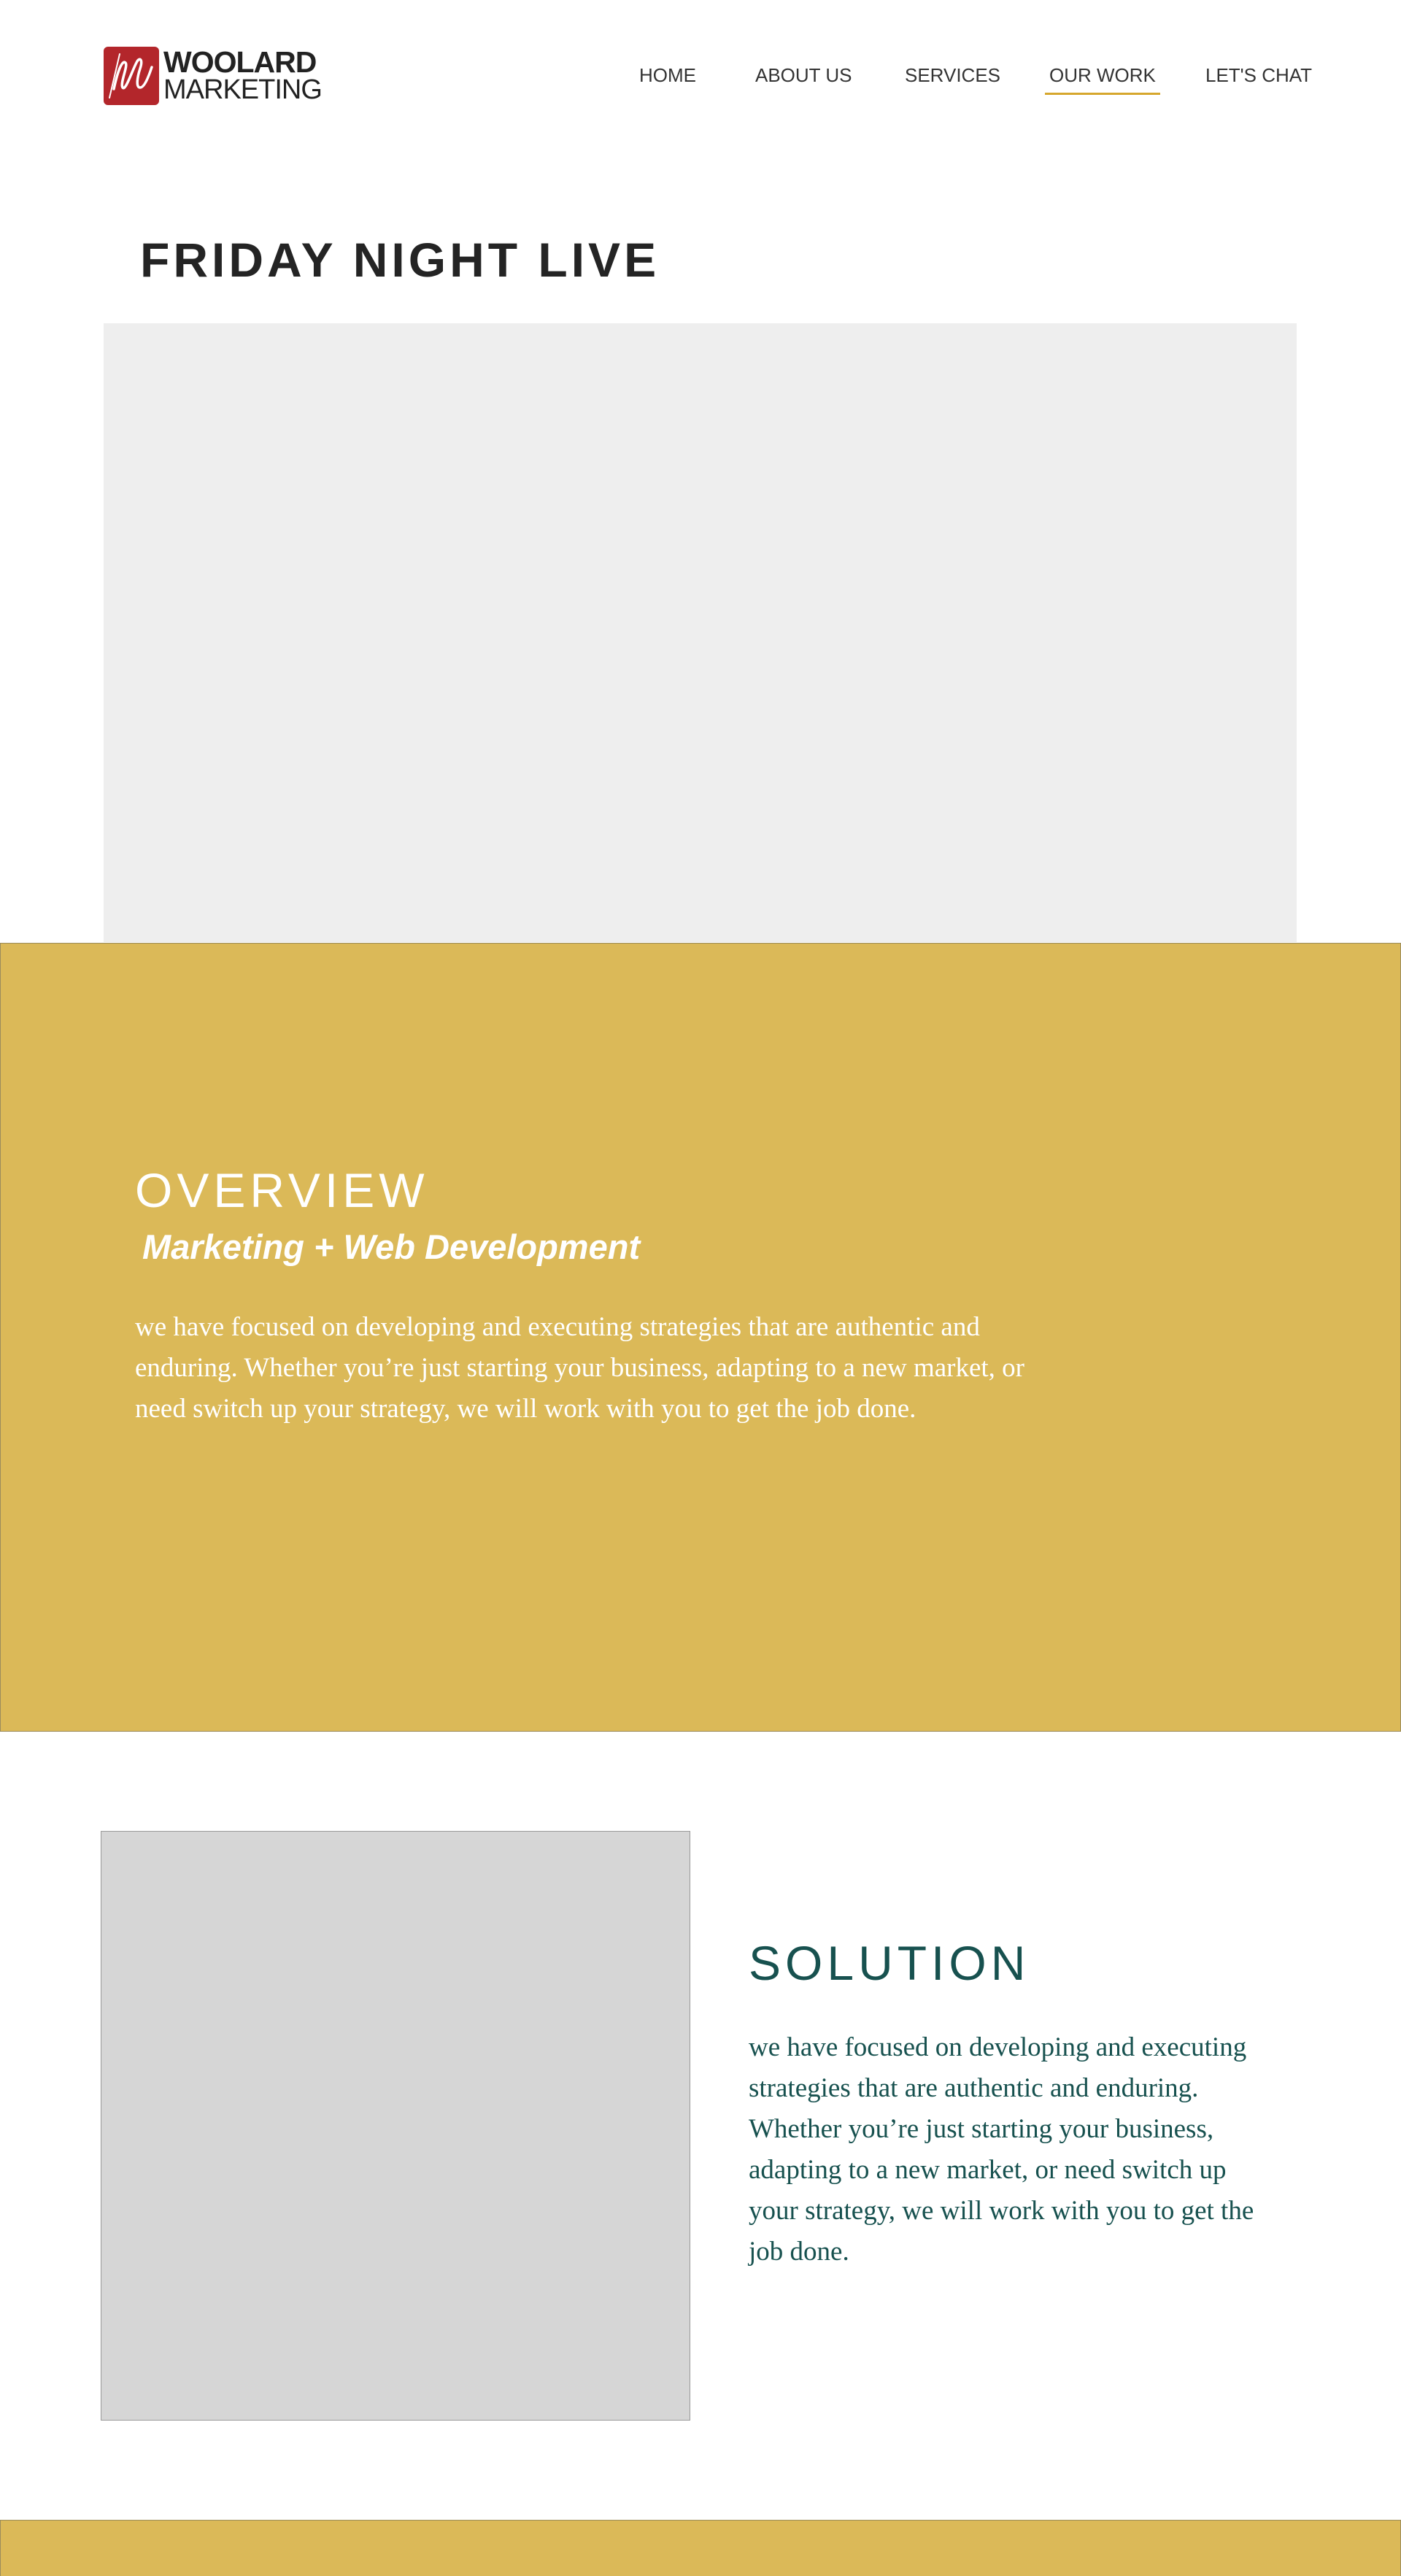 The image size is (1401, 2576). I want to click on nav-item-home: HOME, so click(667, 75).